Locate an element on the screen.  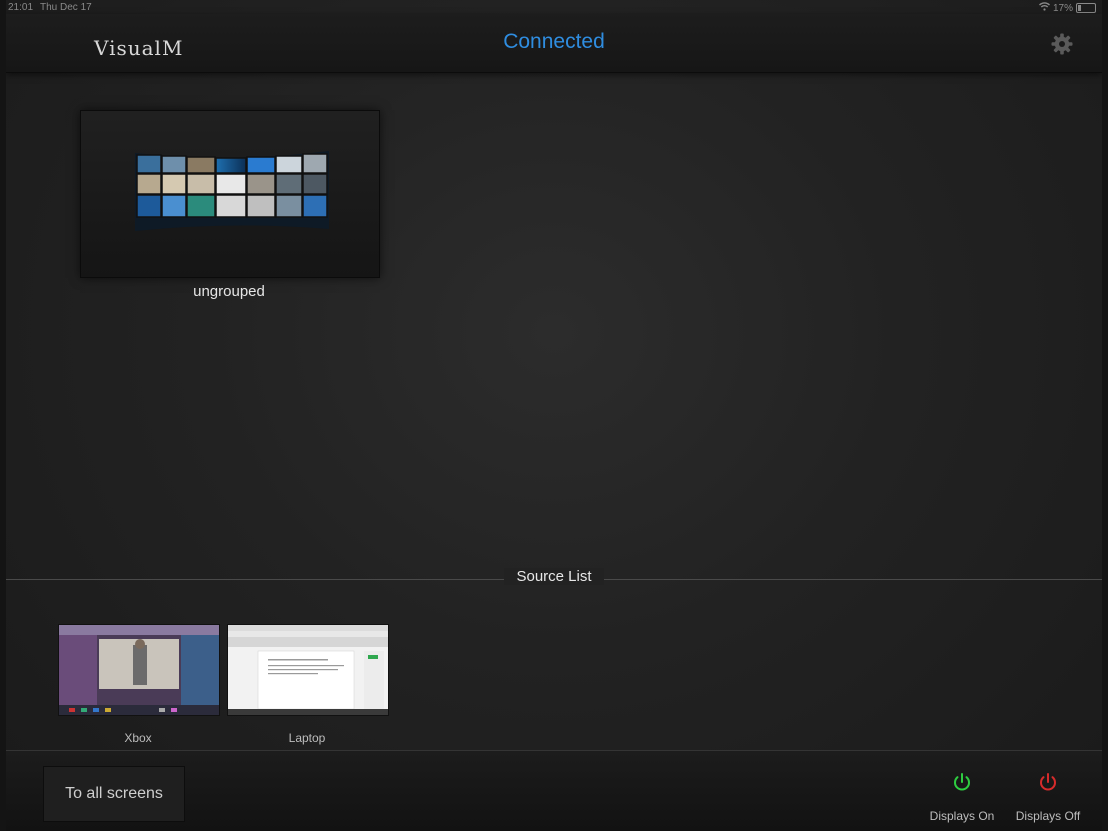
power-off-icon is located at coordinates (1048, 782).